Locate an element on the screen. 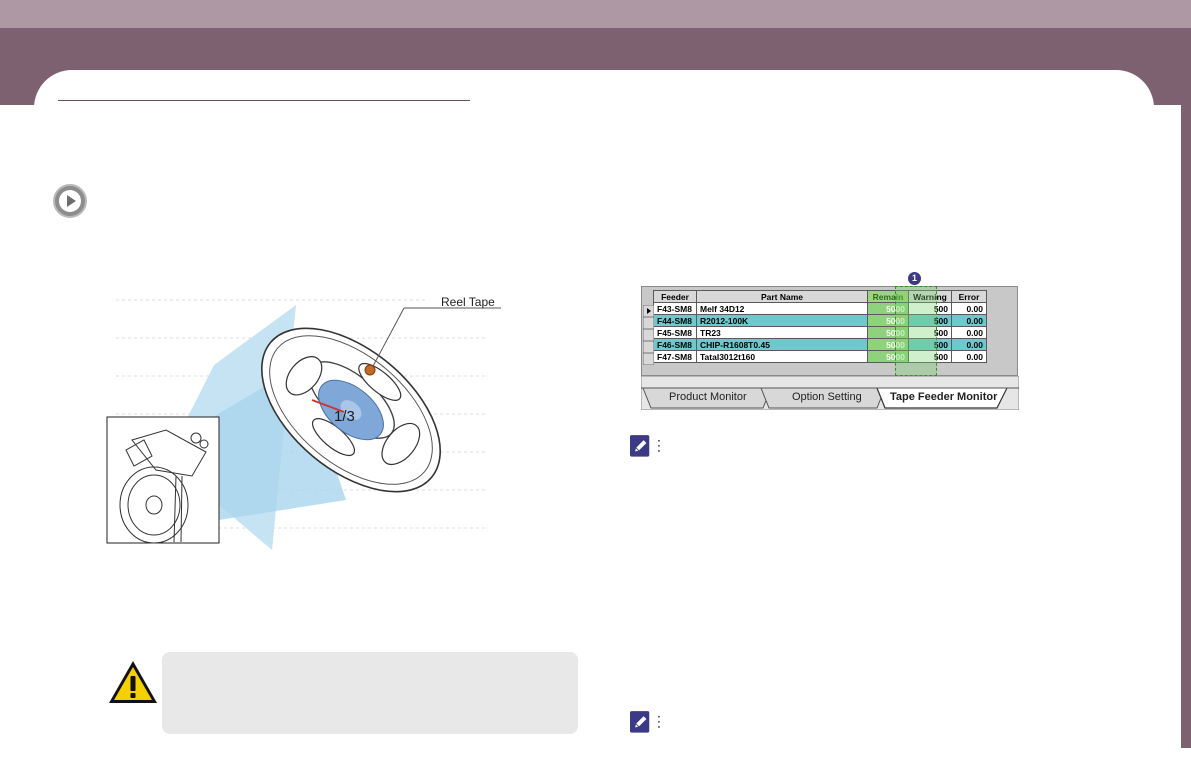 This screenshot has width=1191, height=770. cell-feeder: F44-SM8 is located at coordinates (675, 320).